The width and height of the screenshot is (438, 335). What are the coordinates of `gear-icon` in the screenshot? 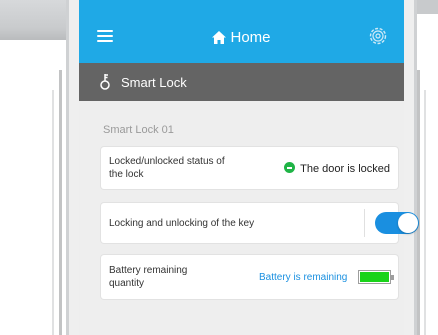 It's located at (378, 36).